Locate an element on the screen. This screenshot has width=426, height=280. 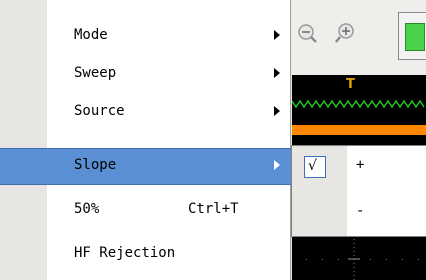
grid-dots is located at coordinates (362, 257).